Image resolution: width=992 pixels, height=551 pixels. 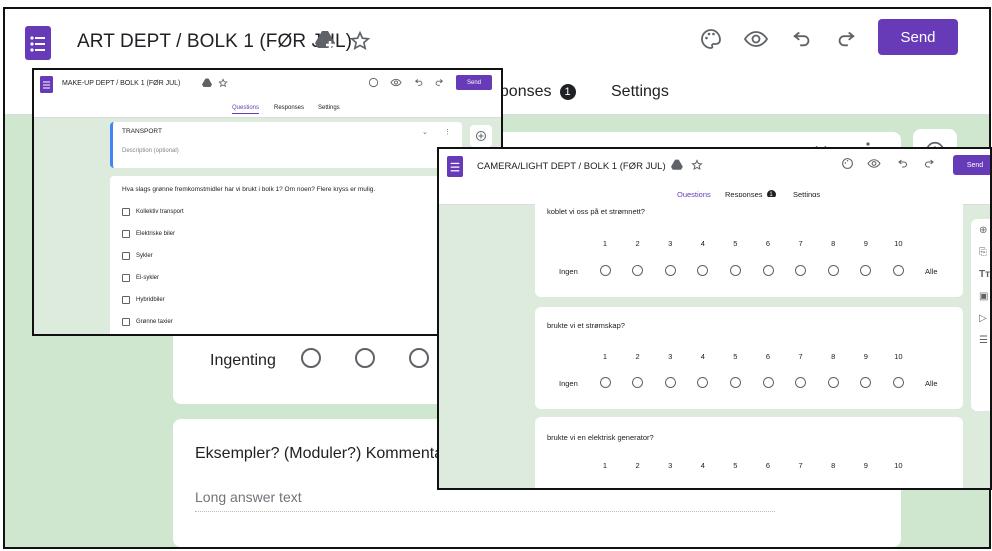 I want to click on row-label: Ingenting, so click(x=243, y=360).